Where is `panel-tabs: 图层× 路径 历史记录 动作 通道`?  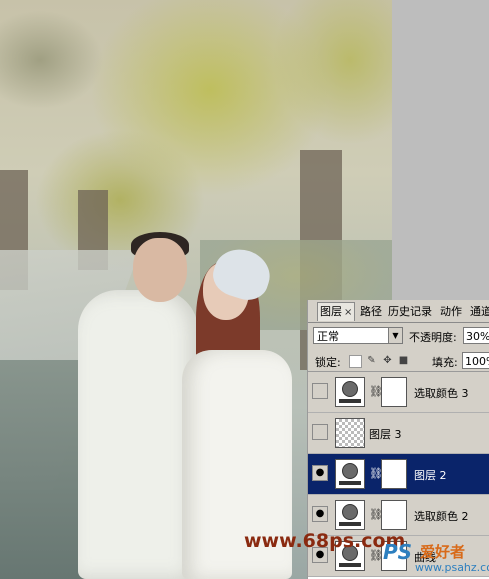 panel-tabs: 图层× 路径 历史记录 动作 通道 is located at coordinates (398, 311).